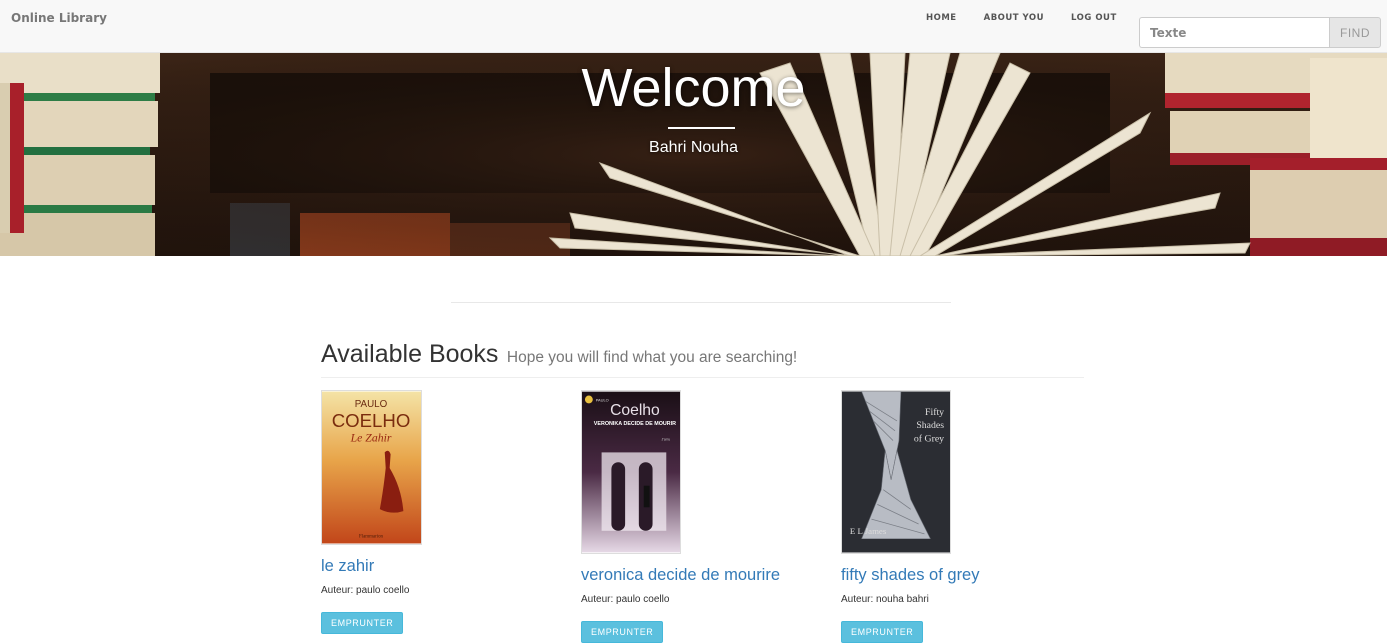 The height and width of the screenshot is (643, 1387). I want to click on cover-author: E L James, so click(868, 531).